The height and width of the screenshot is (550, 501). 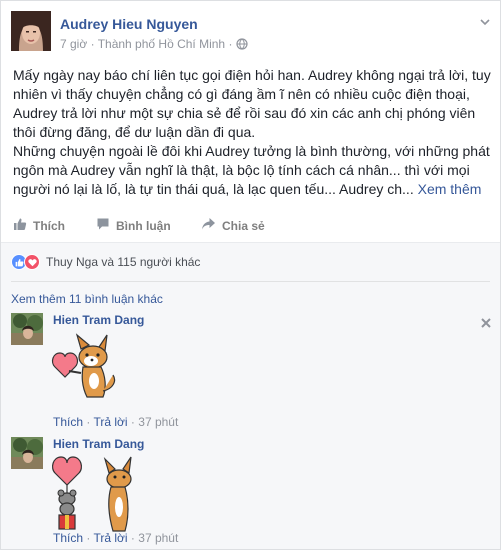 What do you see at coordinates (31, 31) in the screenshot?
I see `author-avatar` at bounding box center [31, 31].